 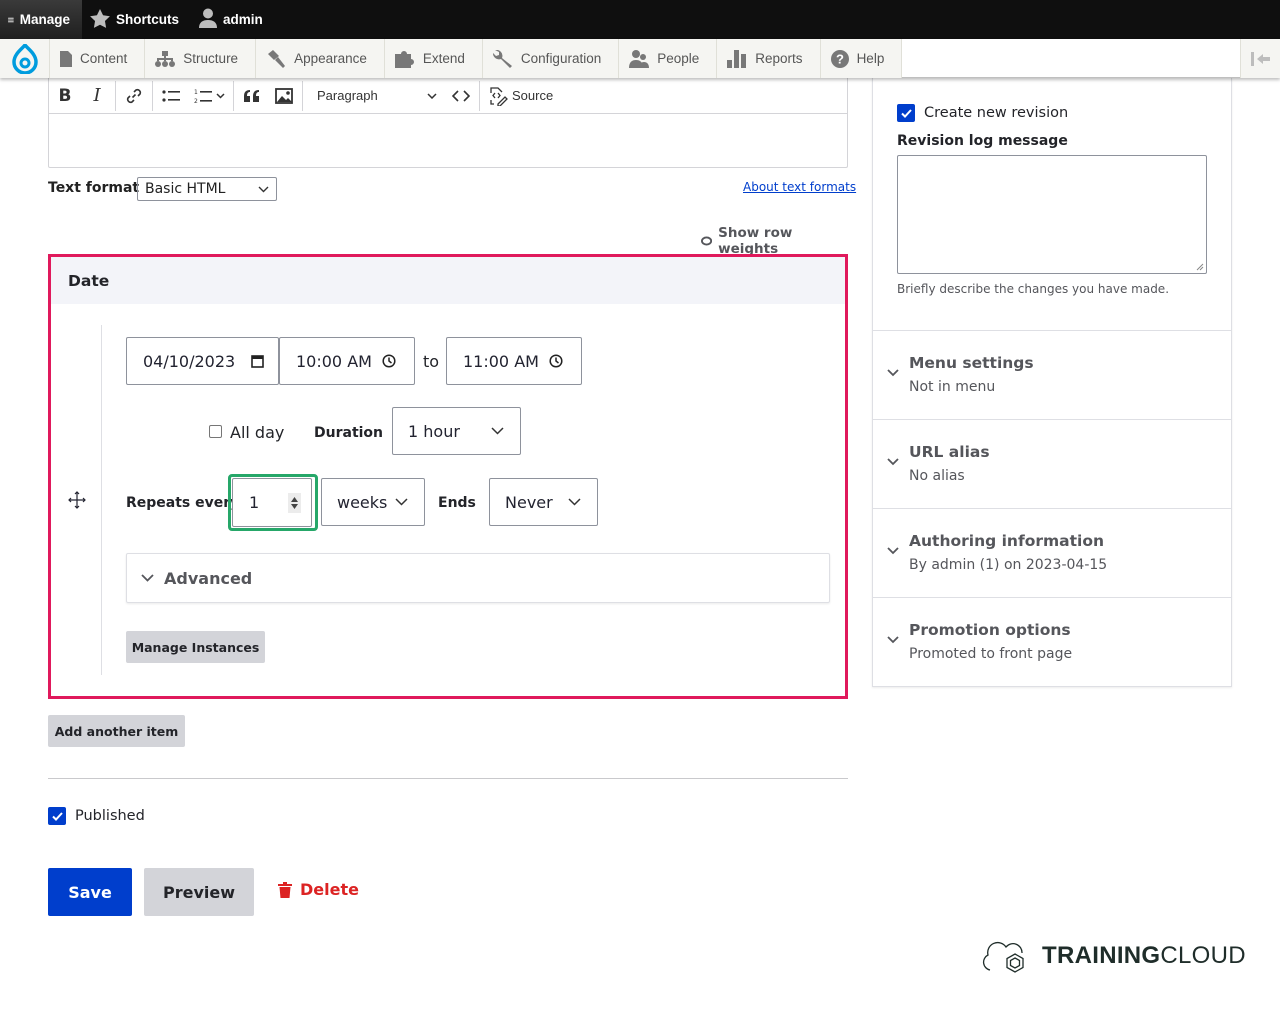 What do you see at coordinates (533, 95) in the screenshot?
I see `source-label: Source` at bounding box center [533, 95].